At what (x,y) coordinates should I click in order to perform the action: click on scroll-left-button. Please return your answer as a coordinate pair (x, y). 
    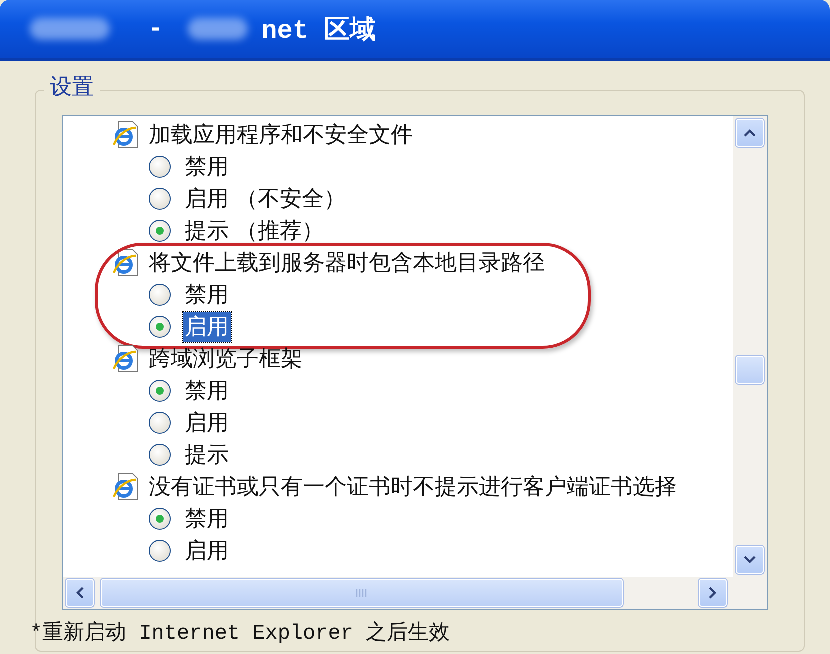
    Looking at the image, I should click on (80, 593).